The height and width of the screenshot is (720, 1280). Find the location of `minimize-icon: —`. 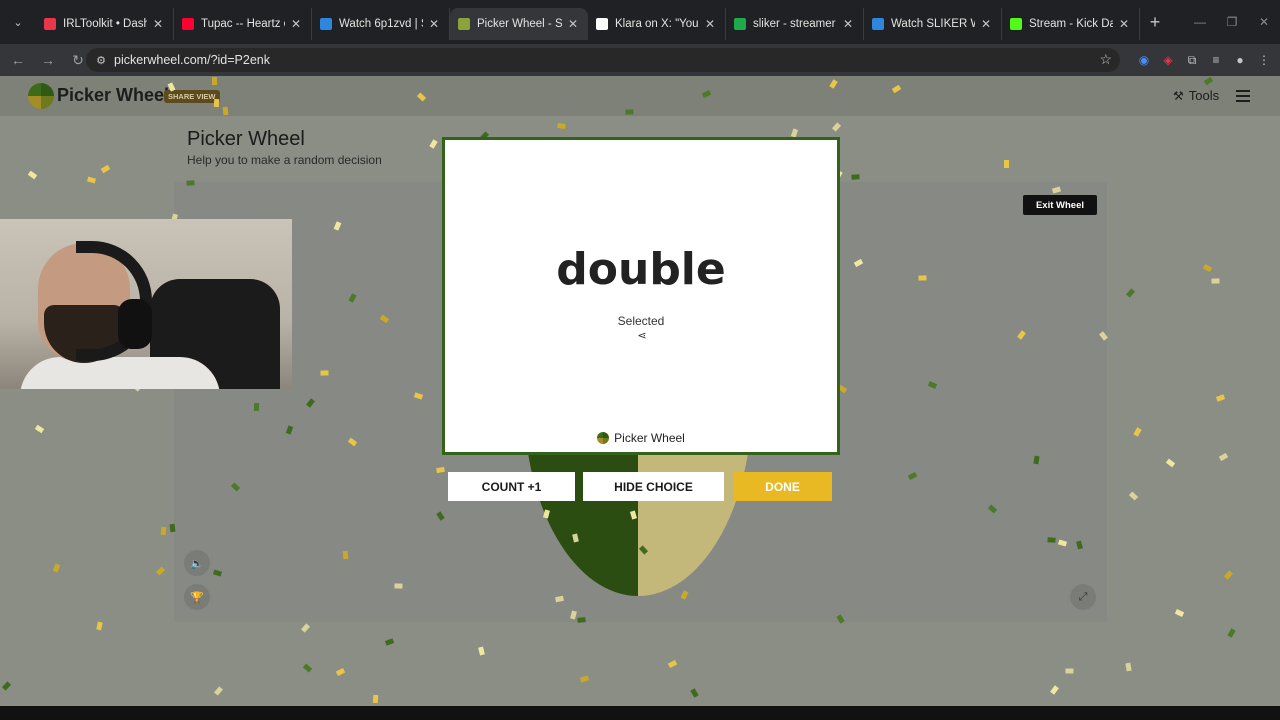

minimize-icon: — is located at coordinates (1200, 22).